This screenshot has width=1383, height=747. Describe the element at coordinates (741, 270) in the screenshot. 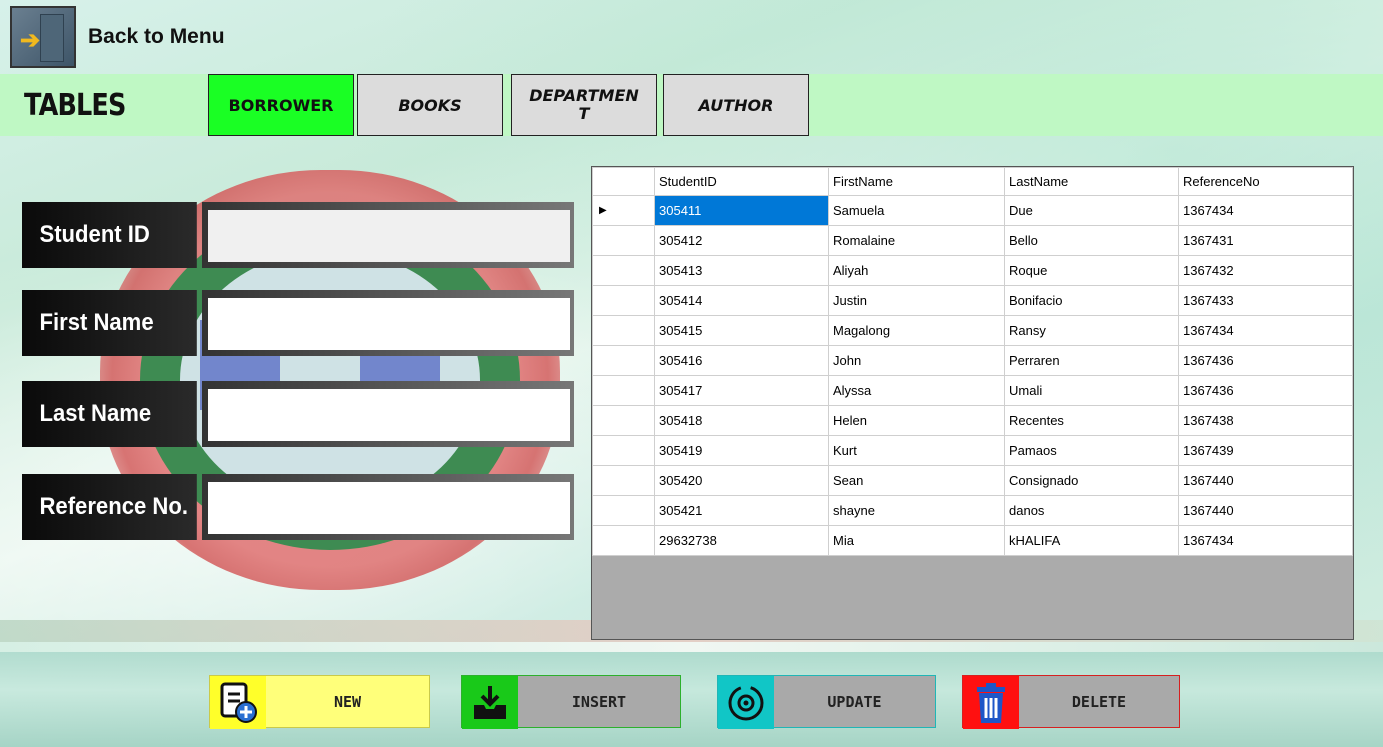

I see `cell-studentid: 305413` at that location.